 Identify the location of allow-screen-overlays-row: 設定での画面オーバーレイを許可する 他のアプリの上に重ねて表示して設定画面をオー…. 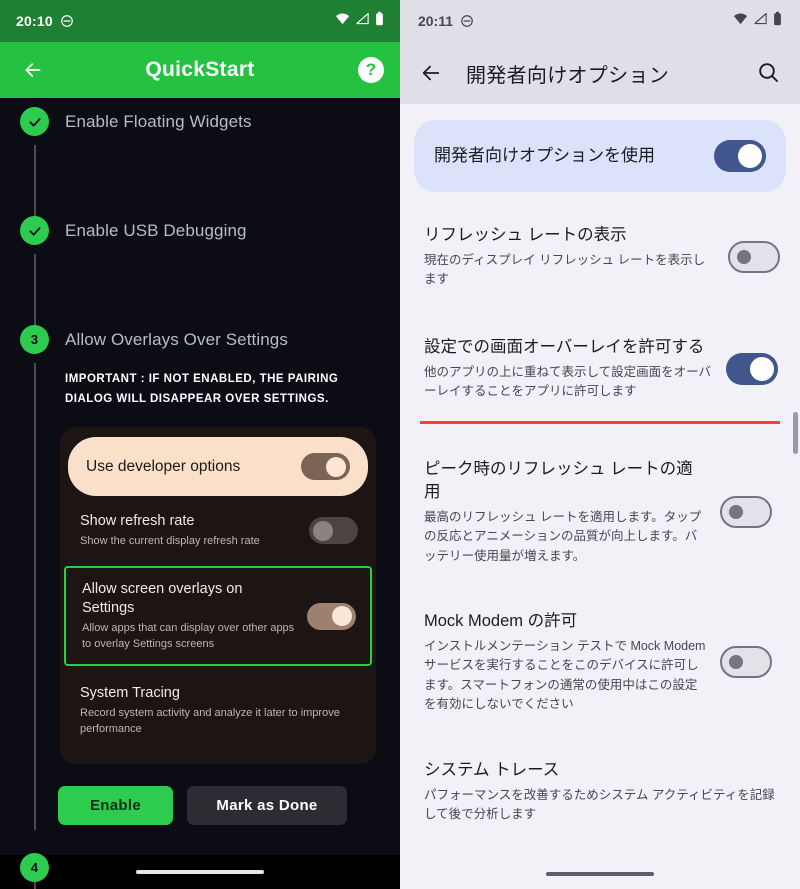
(600, 371).